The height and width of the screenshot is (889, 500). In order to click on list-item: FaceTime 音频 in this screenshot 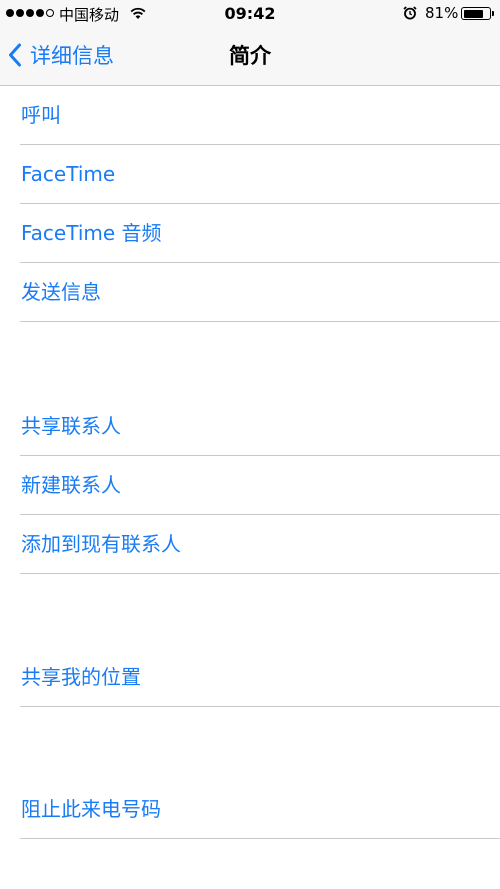, I will do `click(250, 233)`.